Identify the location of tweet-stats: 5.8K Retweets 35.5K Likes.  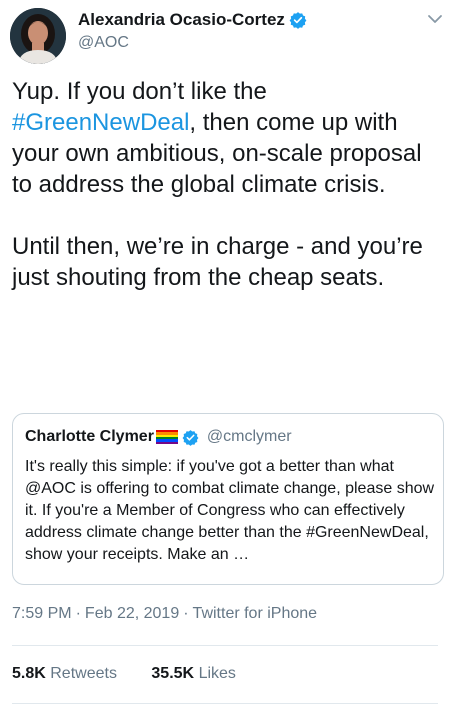
(124, 674).